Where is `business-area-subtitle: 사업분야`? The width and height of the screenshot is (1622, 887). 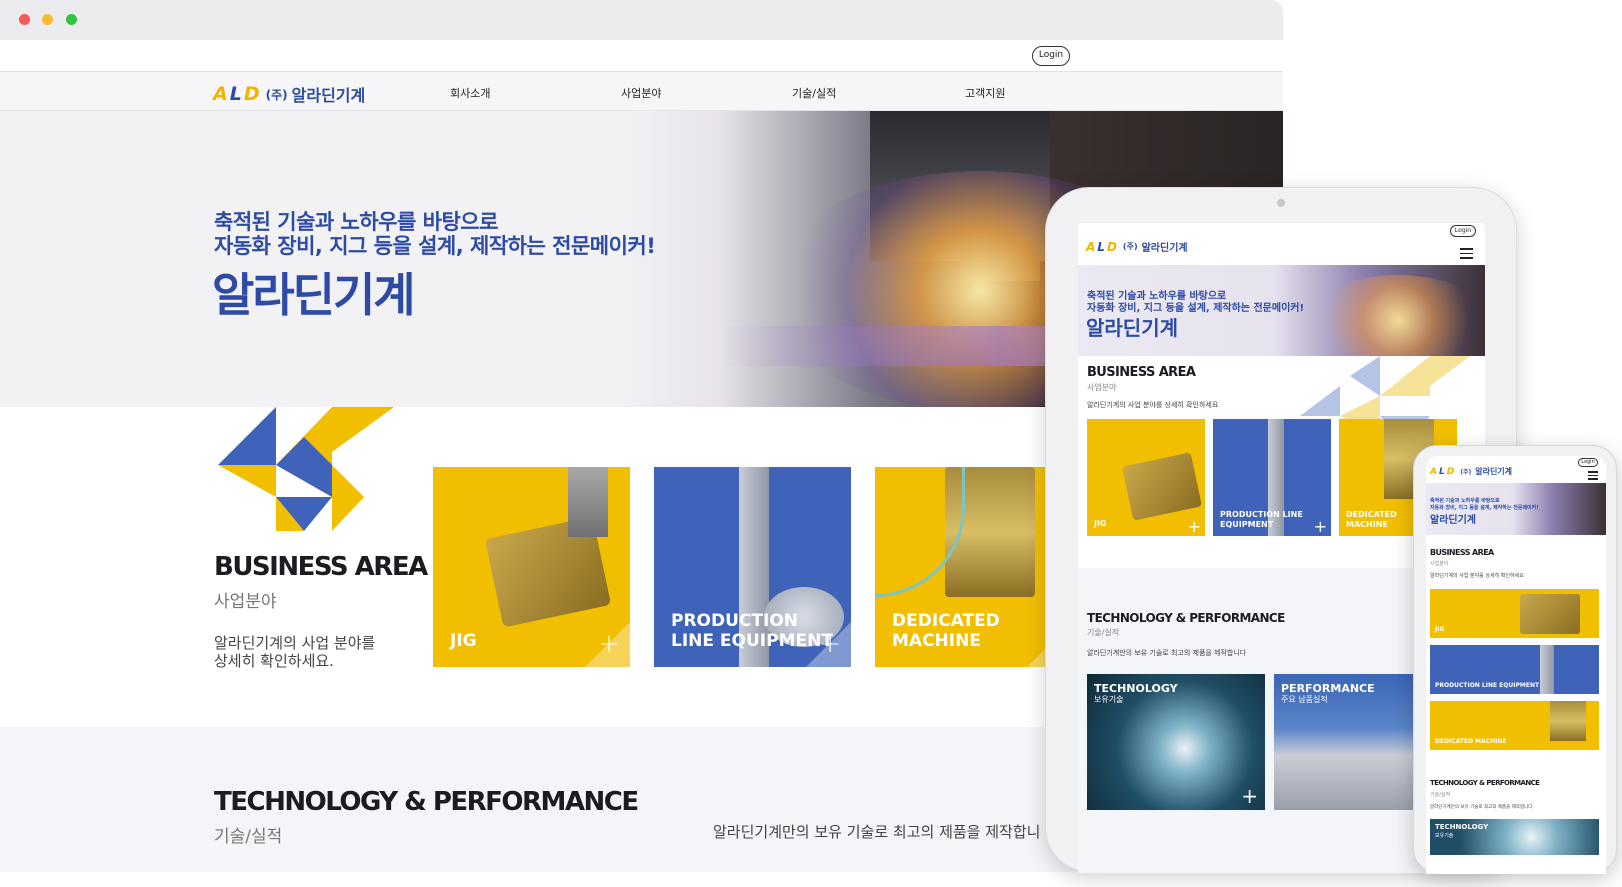 business-area-subtitle: 사업분야 is located at coordinates (245, 602).